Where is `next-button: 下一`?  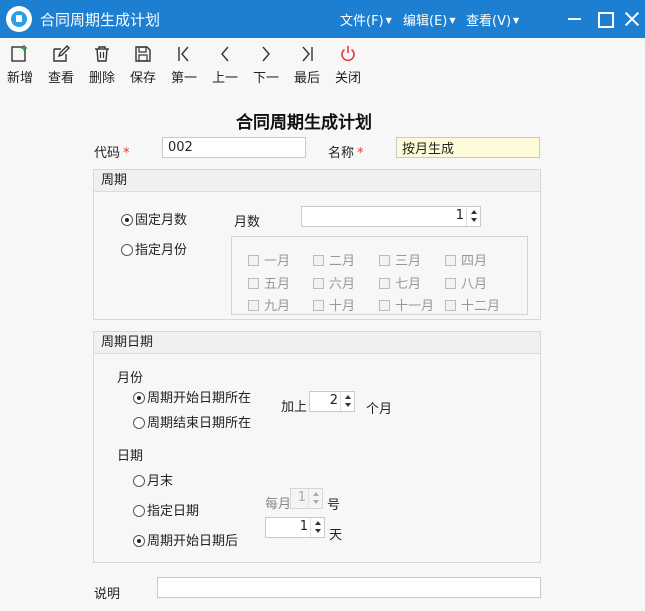
next-button: 下一 is located at coordinates (266, 66).